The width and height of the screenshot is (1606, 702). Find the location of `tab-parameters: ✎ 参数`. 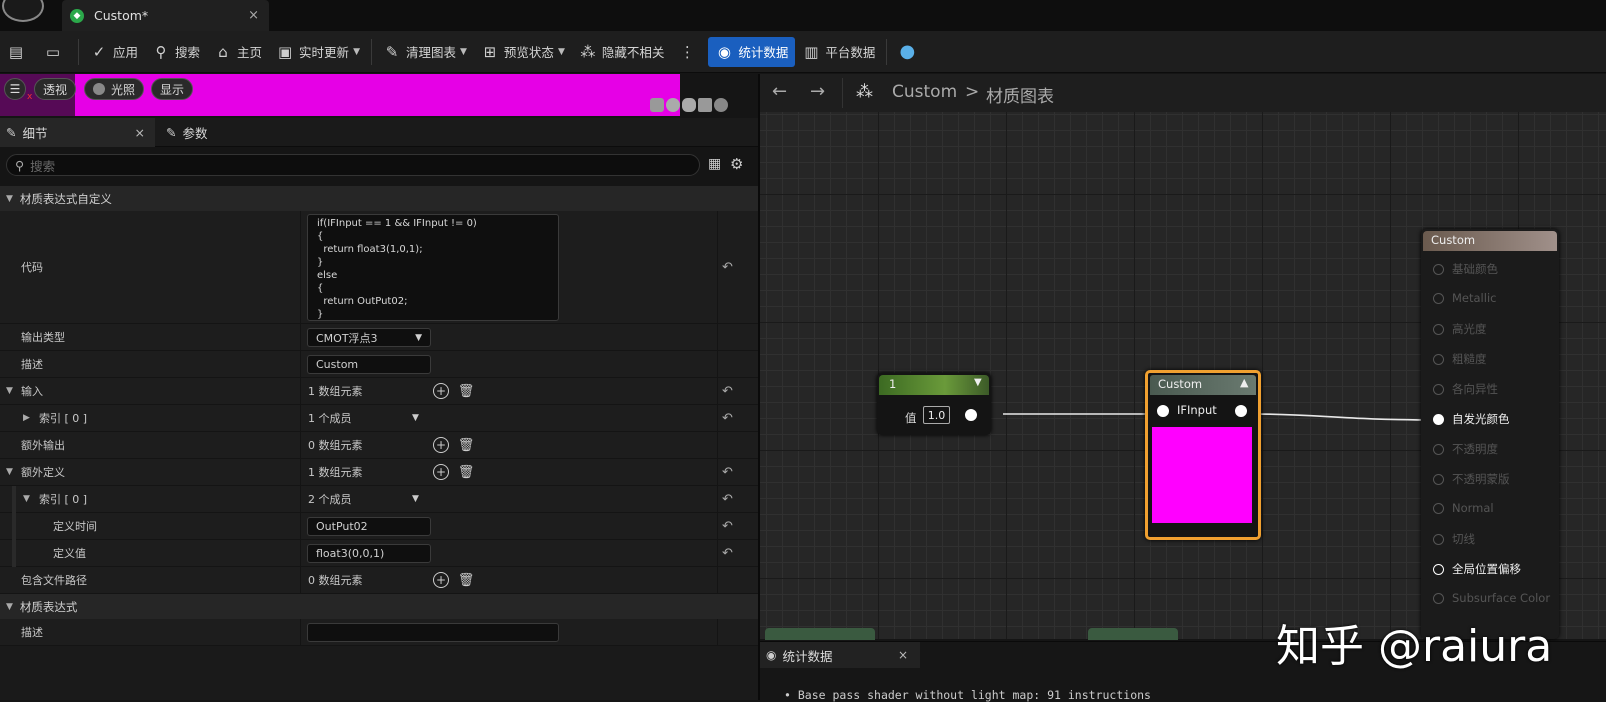

tab-parameters: ✎ 参数 is located at coordinates (184, 132).